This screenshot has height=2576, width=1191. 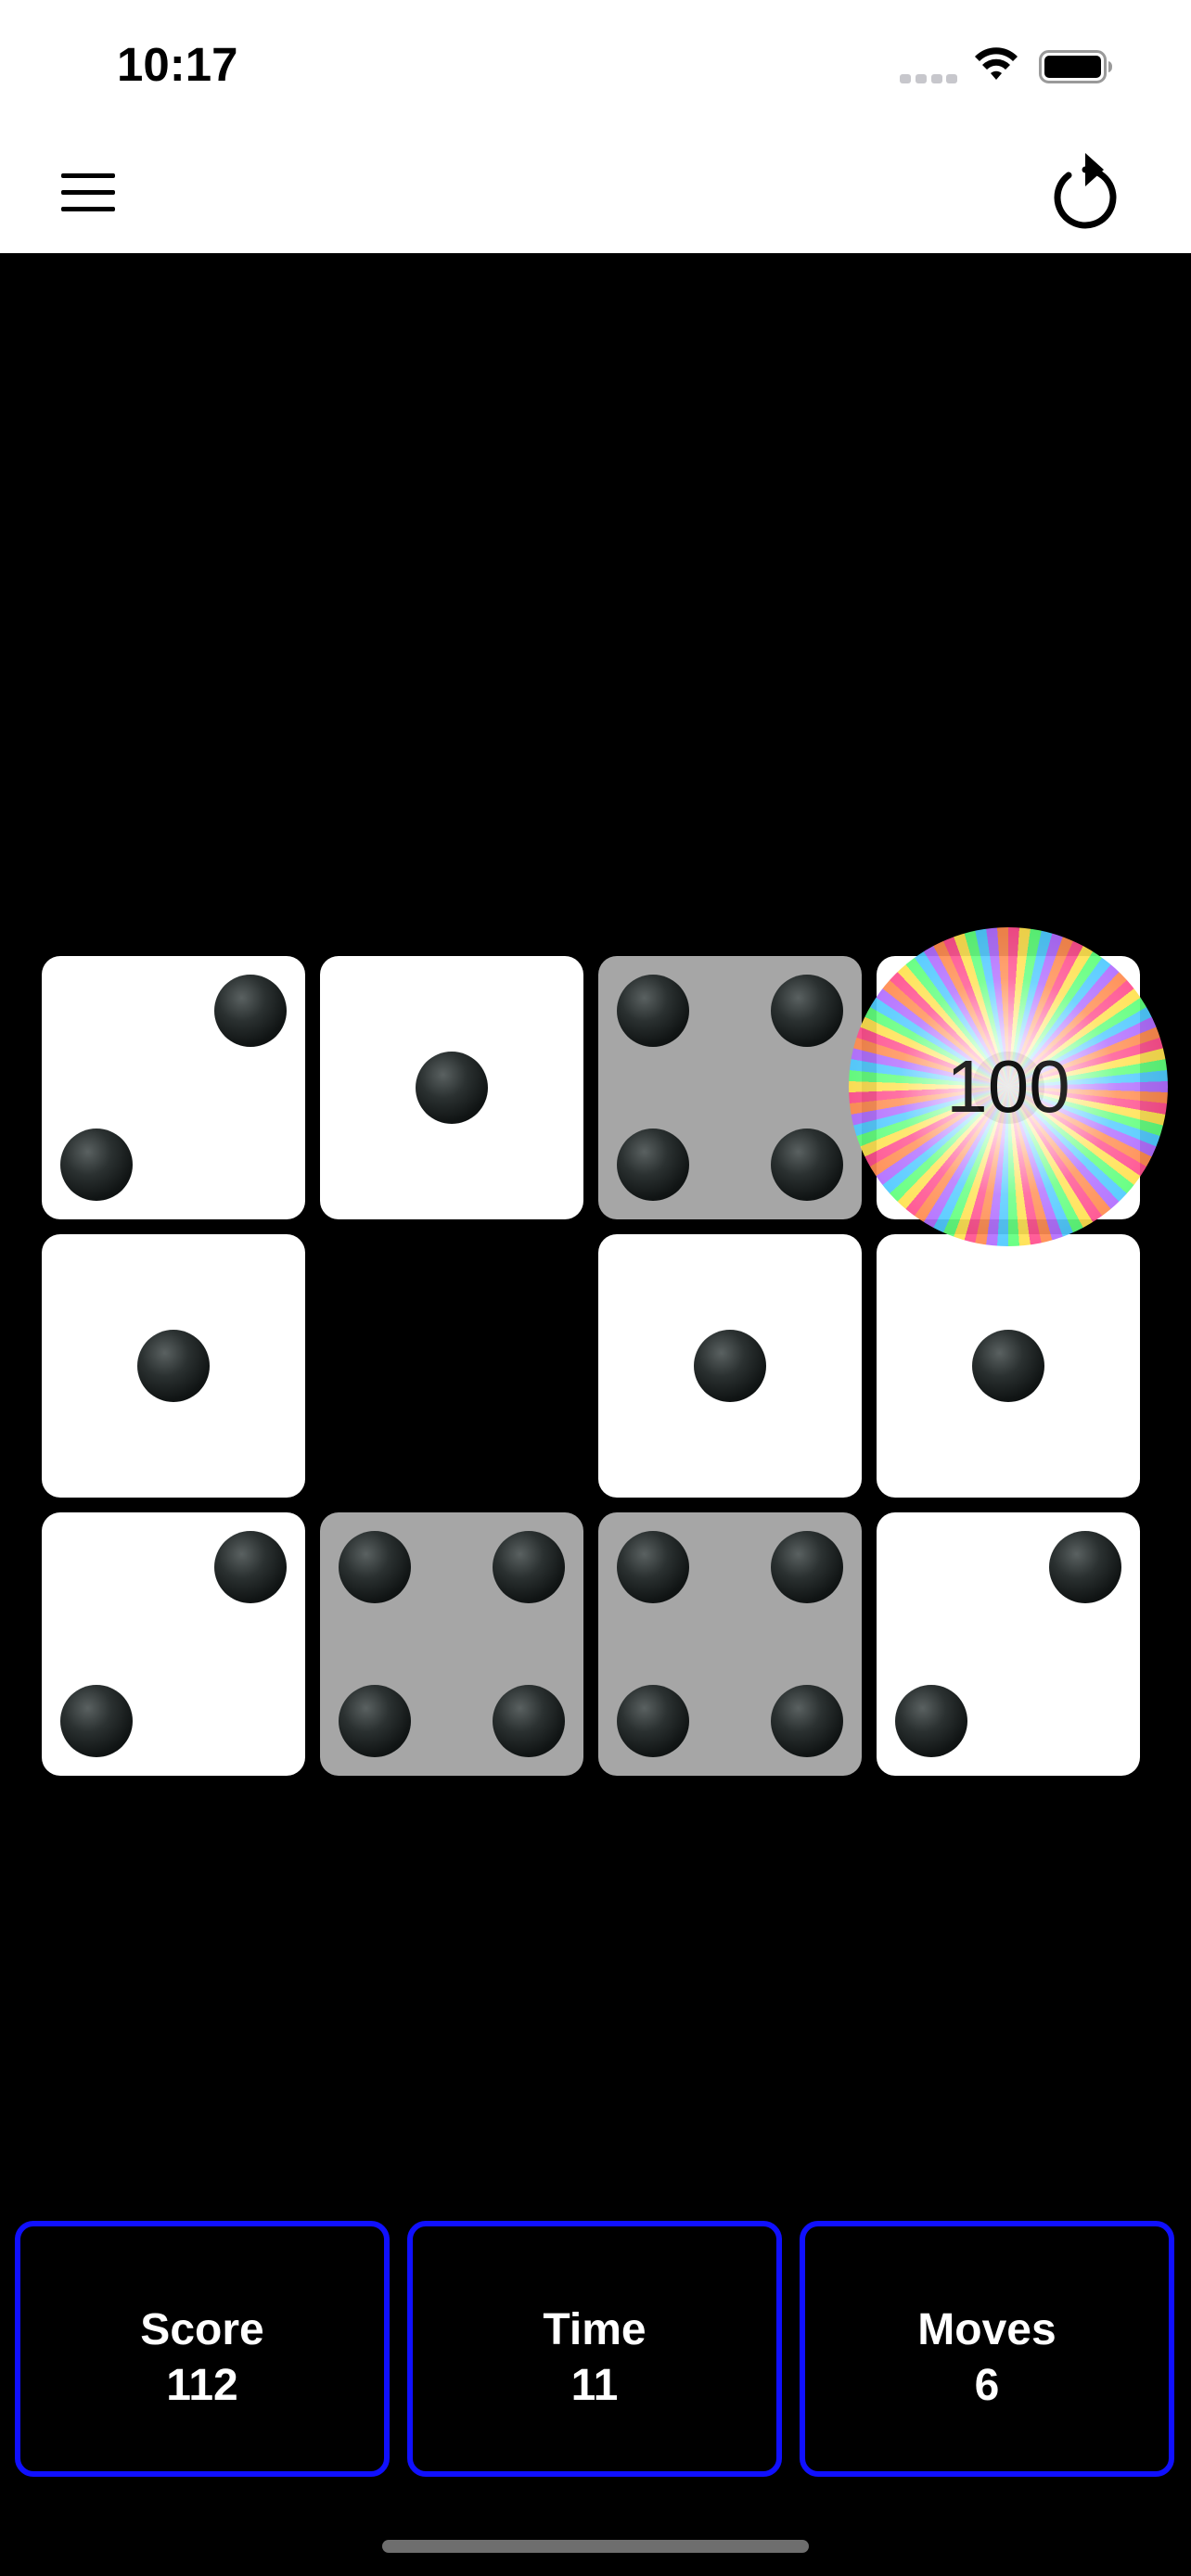 What do you see at coordinates (996, 64) in the screenshot?
I see `wifi-icon` at bounding box center [996, 64].